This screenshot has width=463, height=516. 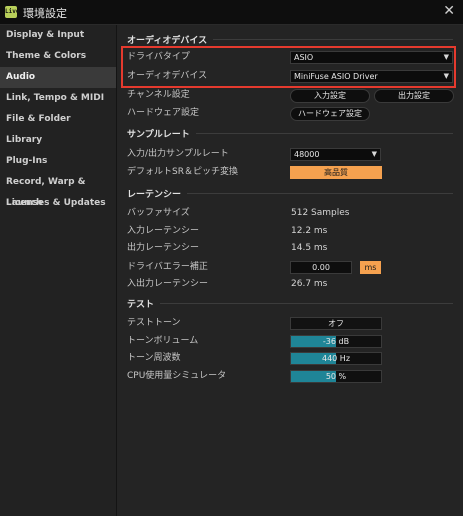 I want to click on test-tone-label: テストトーン, so click(x=154, y=323).